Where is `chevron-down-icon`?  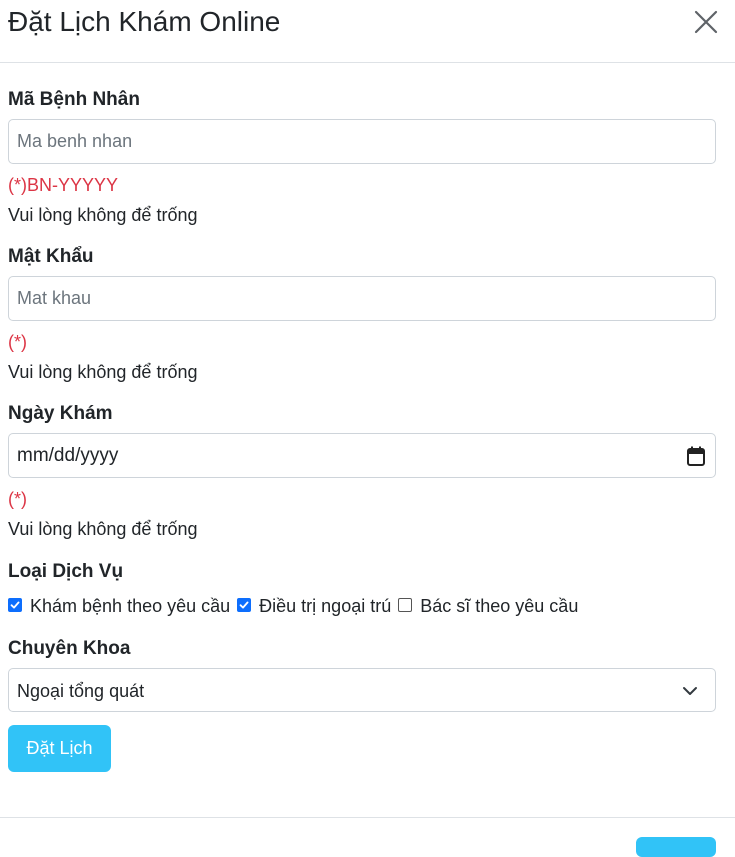 chevron-down-icon is located at coordinates (690, 691).